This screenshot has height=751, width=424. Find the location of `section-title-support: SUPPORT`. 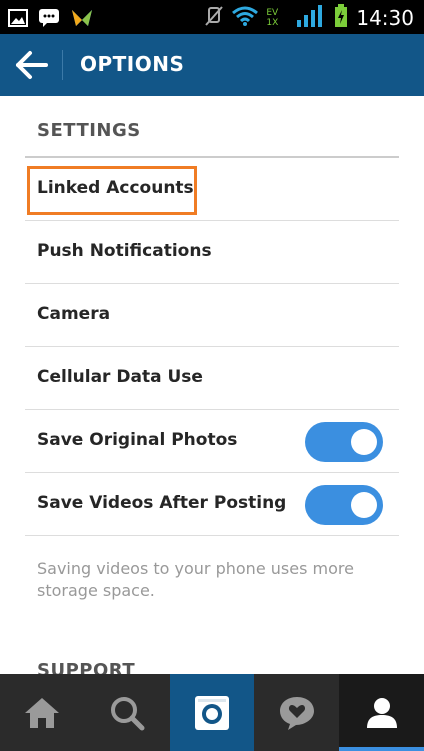

section-title-support: SUPPORT is located at coordinates (86, 667).